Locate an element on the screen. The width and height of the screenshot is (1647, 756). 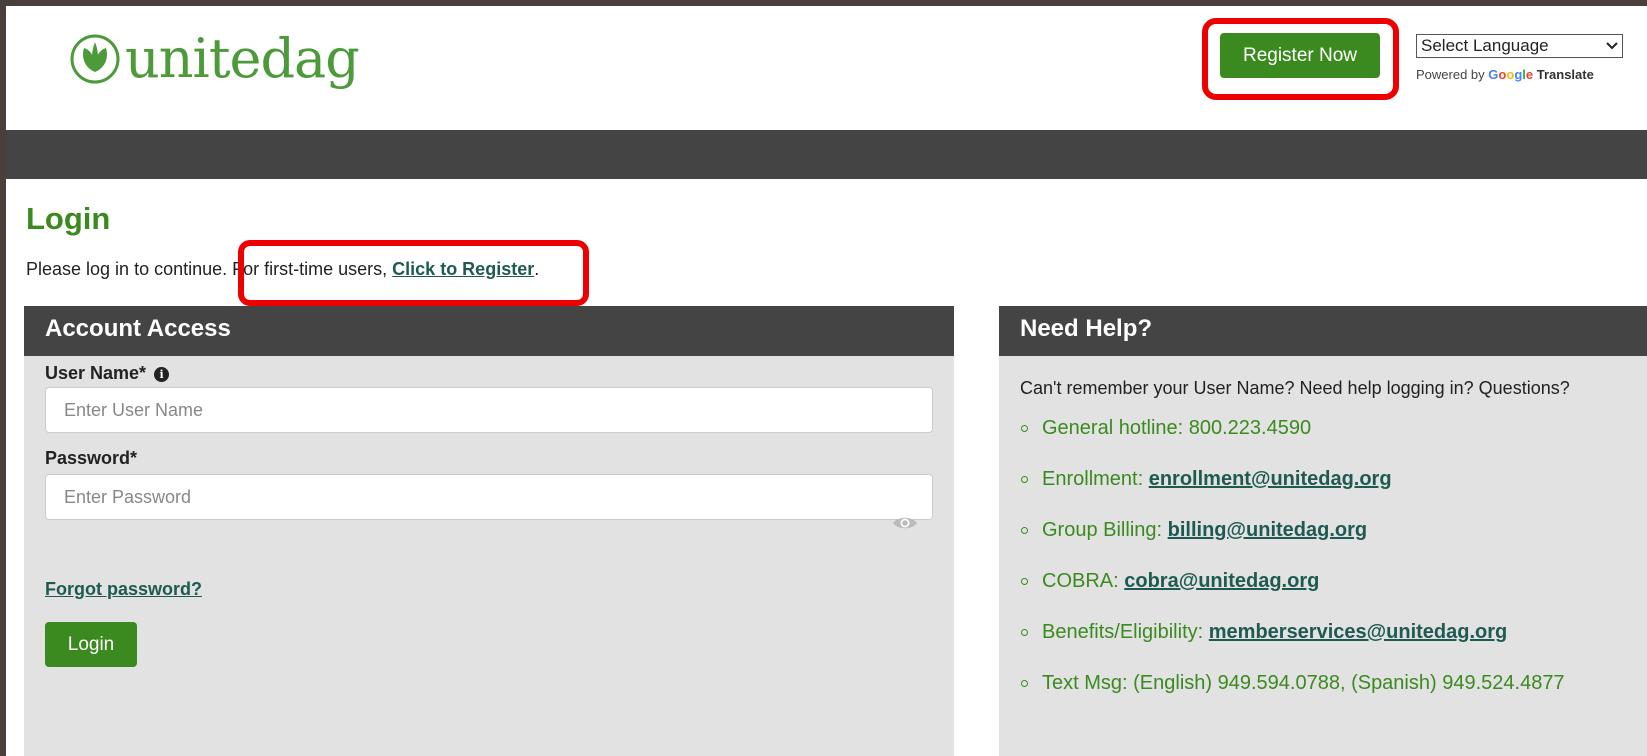
unitedag-logo: unitedag is located at coordinates (214, 58).